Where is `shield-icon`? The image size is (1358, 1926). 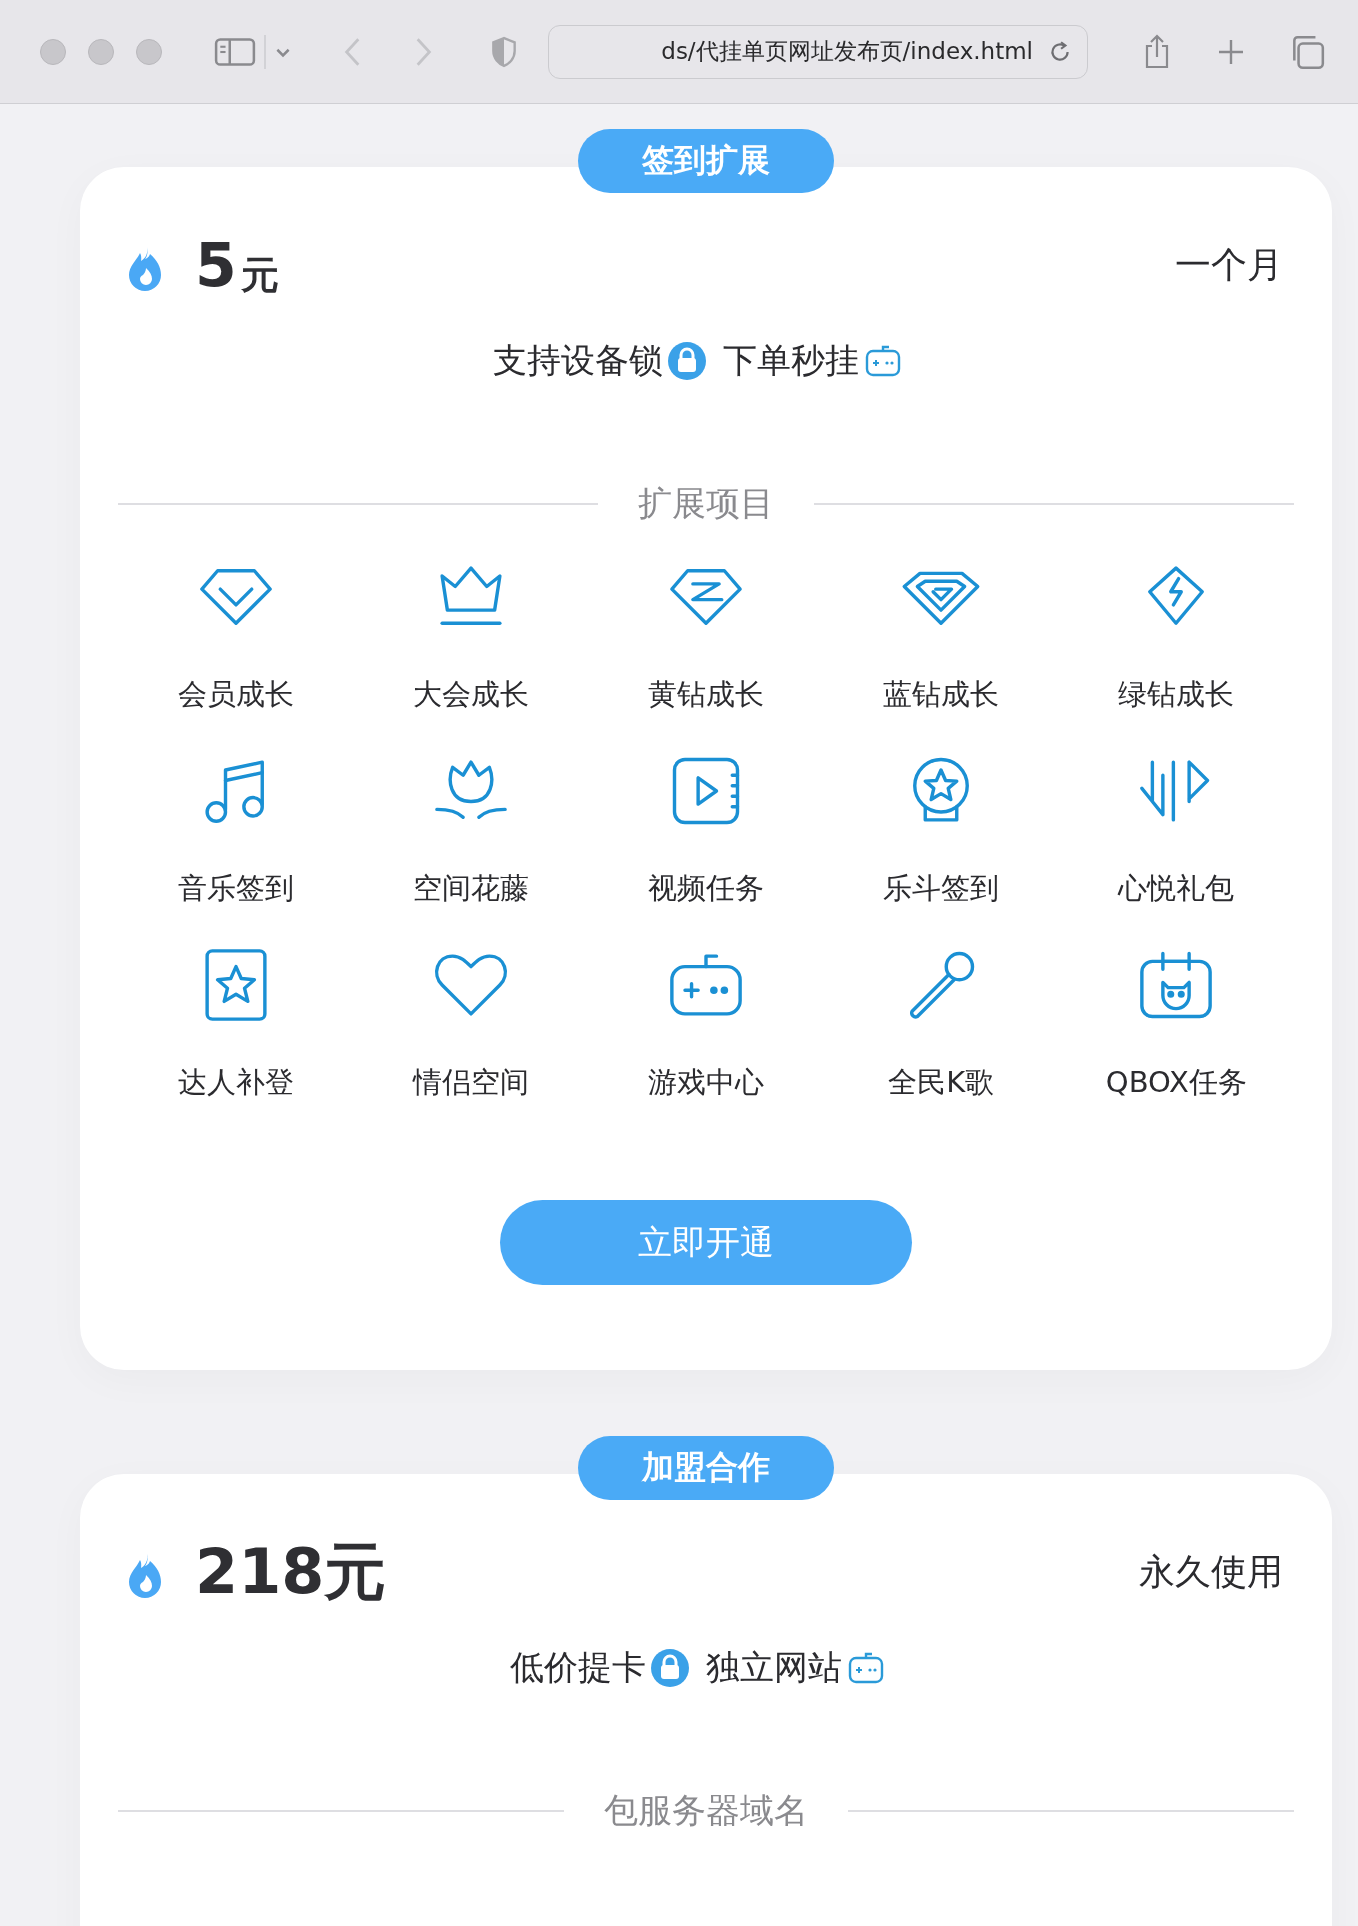
shield-icon is located at coordinates (504, 51).